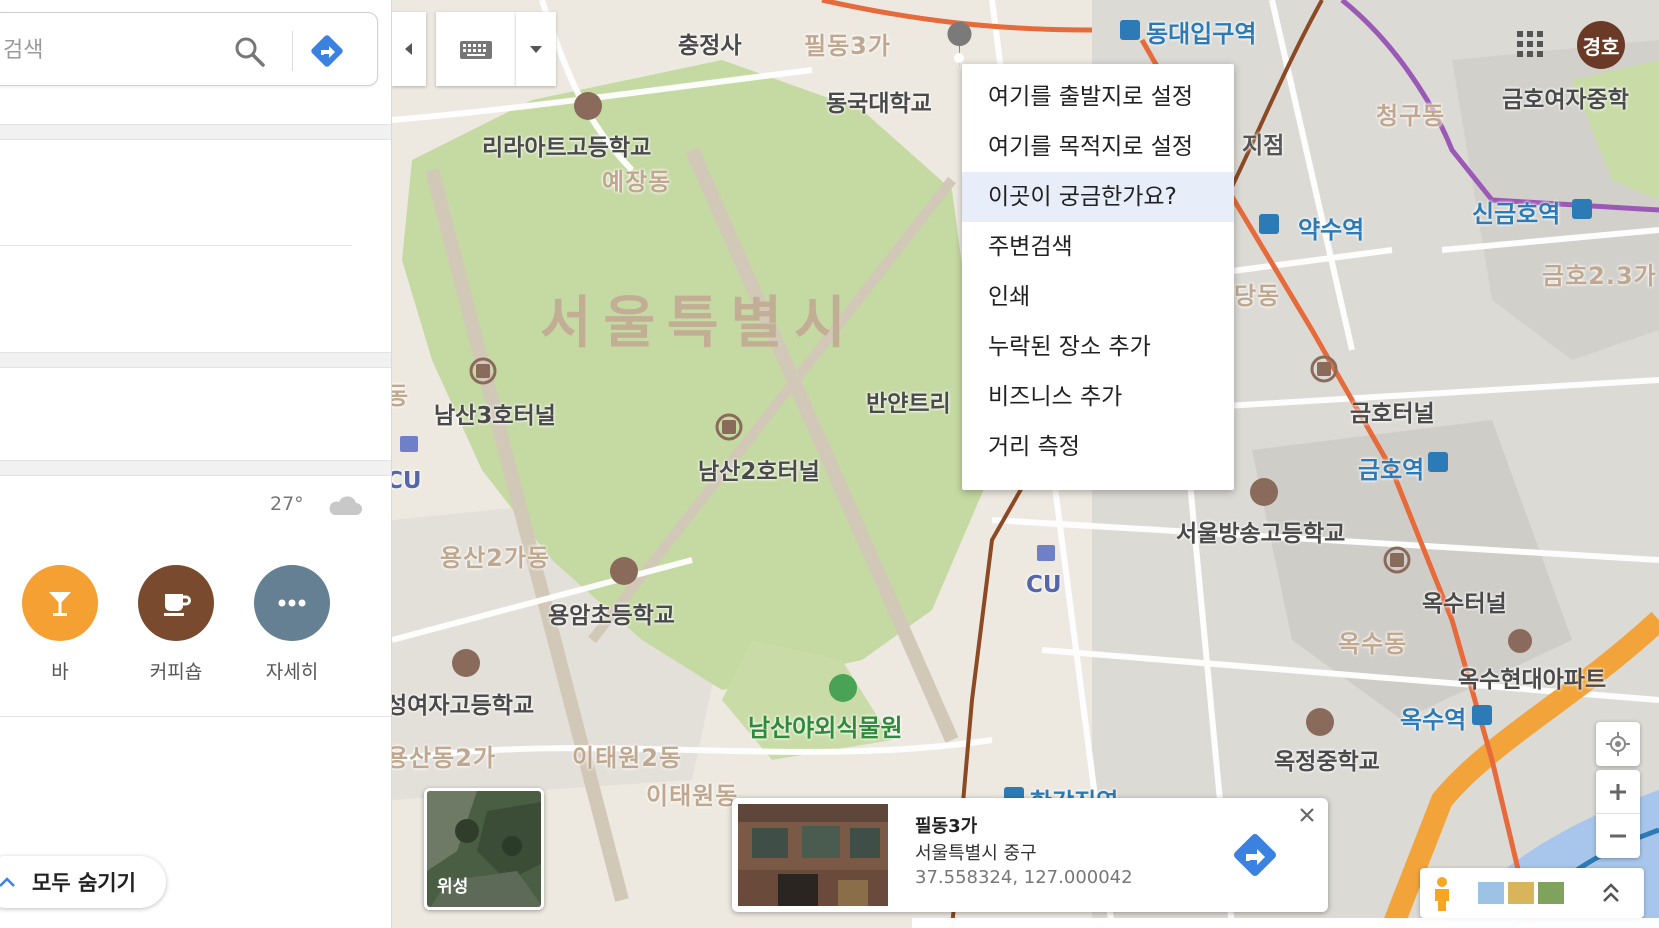 The image size is (1659, 928). I want to click on category-bar: 바, so click(60, 624).